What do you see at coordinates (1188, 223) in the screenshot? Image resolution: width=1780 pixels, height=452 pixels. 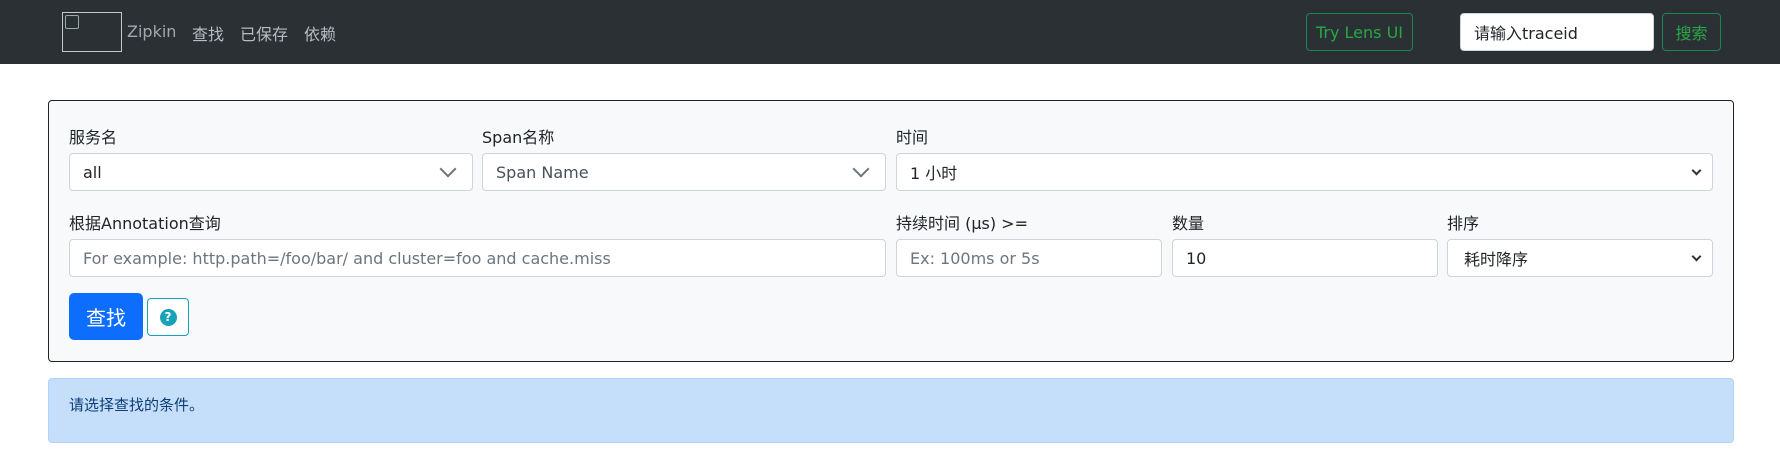 I see `limit-label: 数量` at bounding box center [1188, 223].